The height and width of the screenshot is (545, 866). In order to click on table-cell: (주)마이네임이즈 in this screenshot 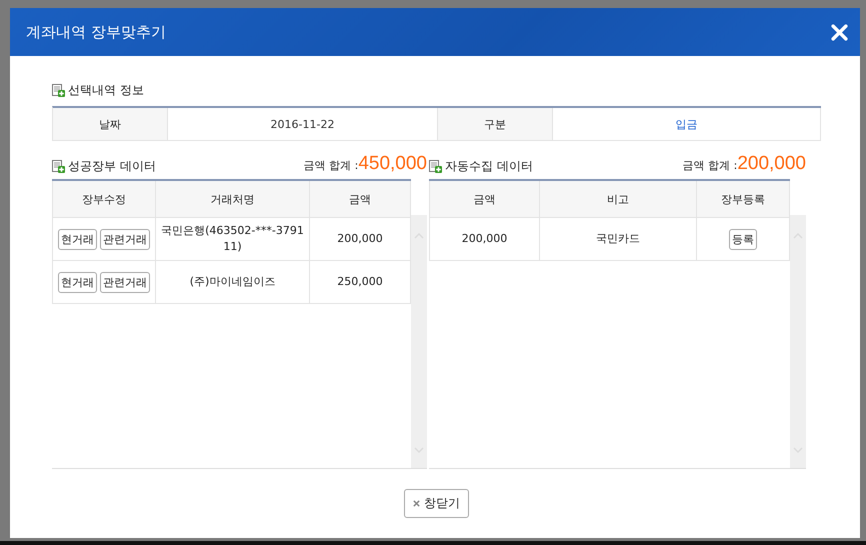, I will do `click(233, 282)`.